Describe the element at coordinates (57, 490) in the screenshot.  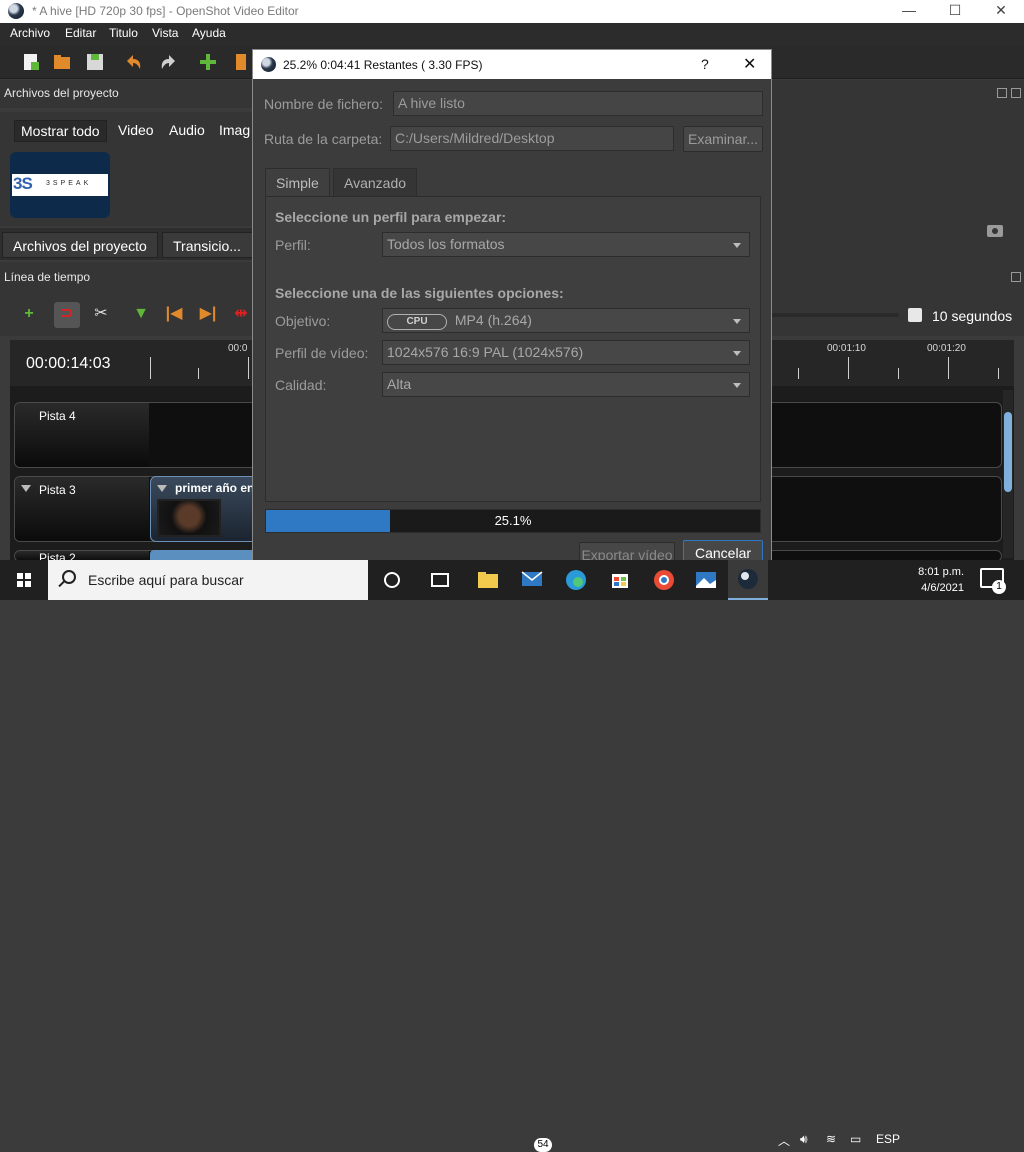
I see `track-name: Pista 3` at that location.